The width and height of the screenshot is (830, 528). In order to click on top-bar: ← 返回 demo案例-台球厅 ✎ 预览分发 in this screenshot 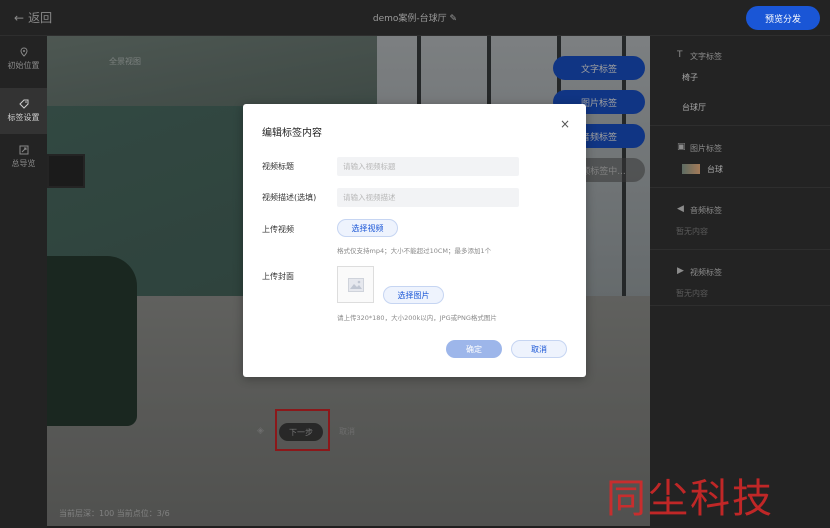, I will do `click(415, 18)`.